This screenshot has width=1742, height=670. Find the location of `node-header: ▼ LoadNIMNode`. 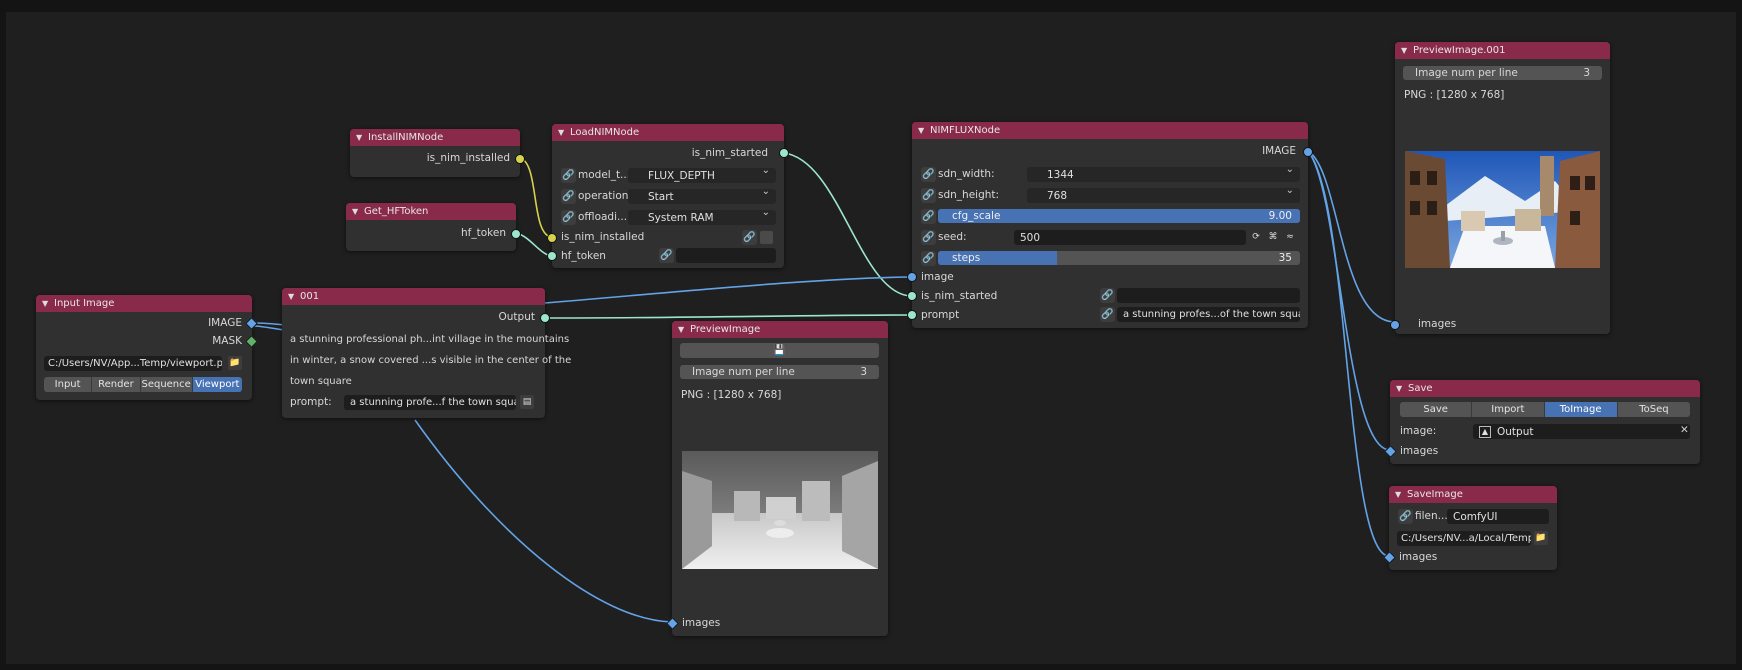

node-header: ▼ LoadNIMNode is located at coordinates (668, 132).